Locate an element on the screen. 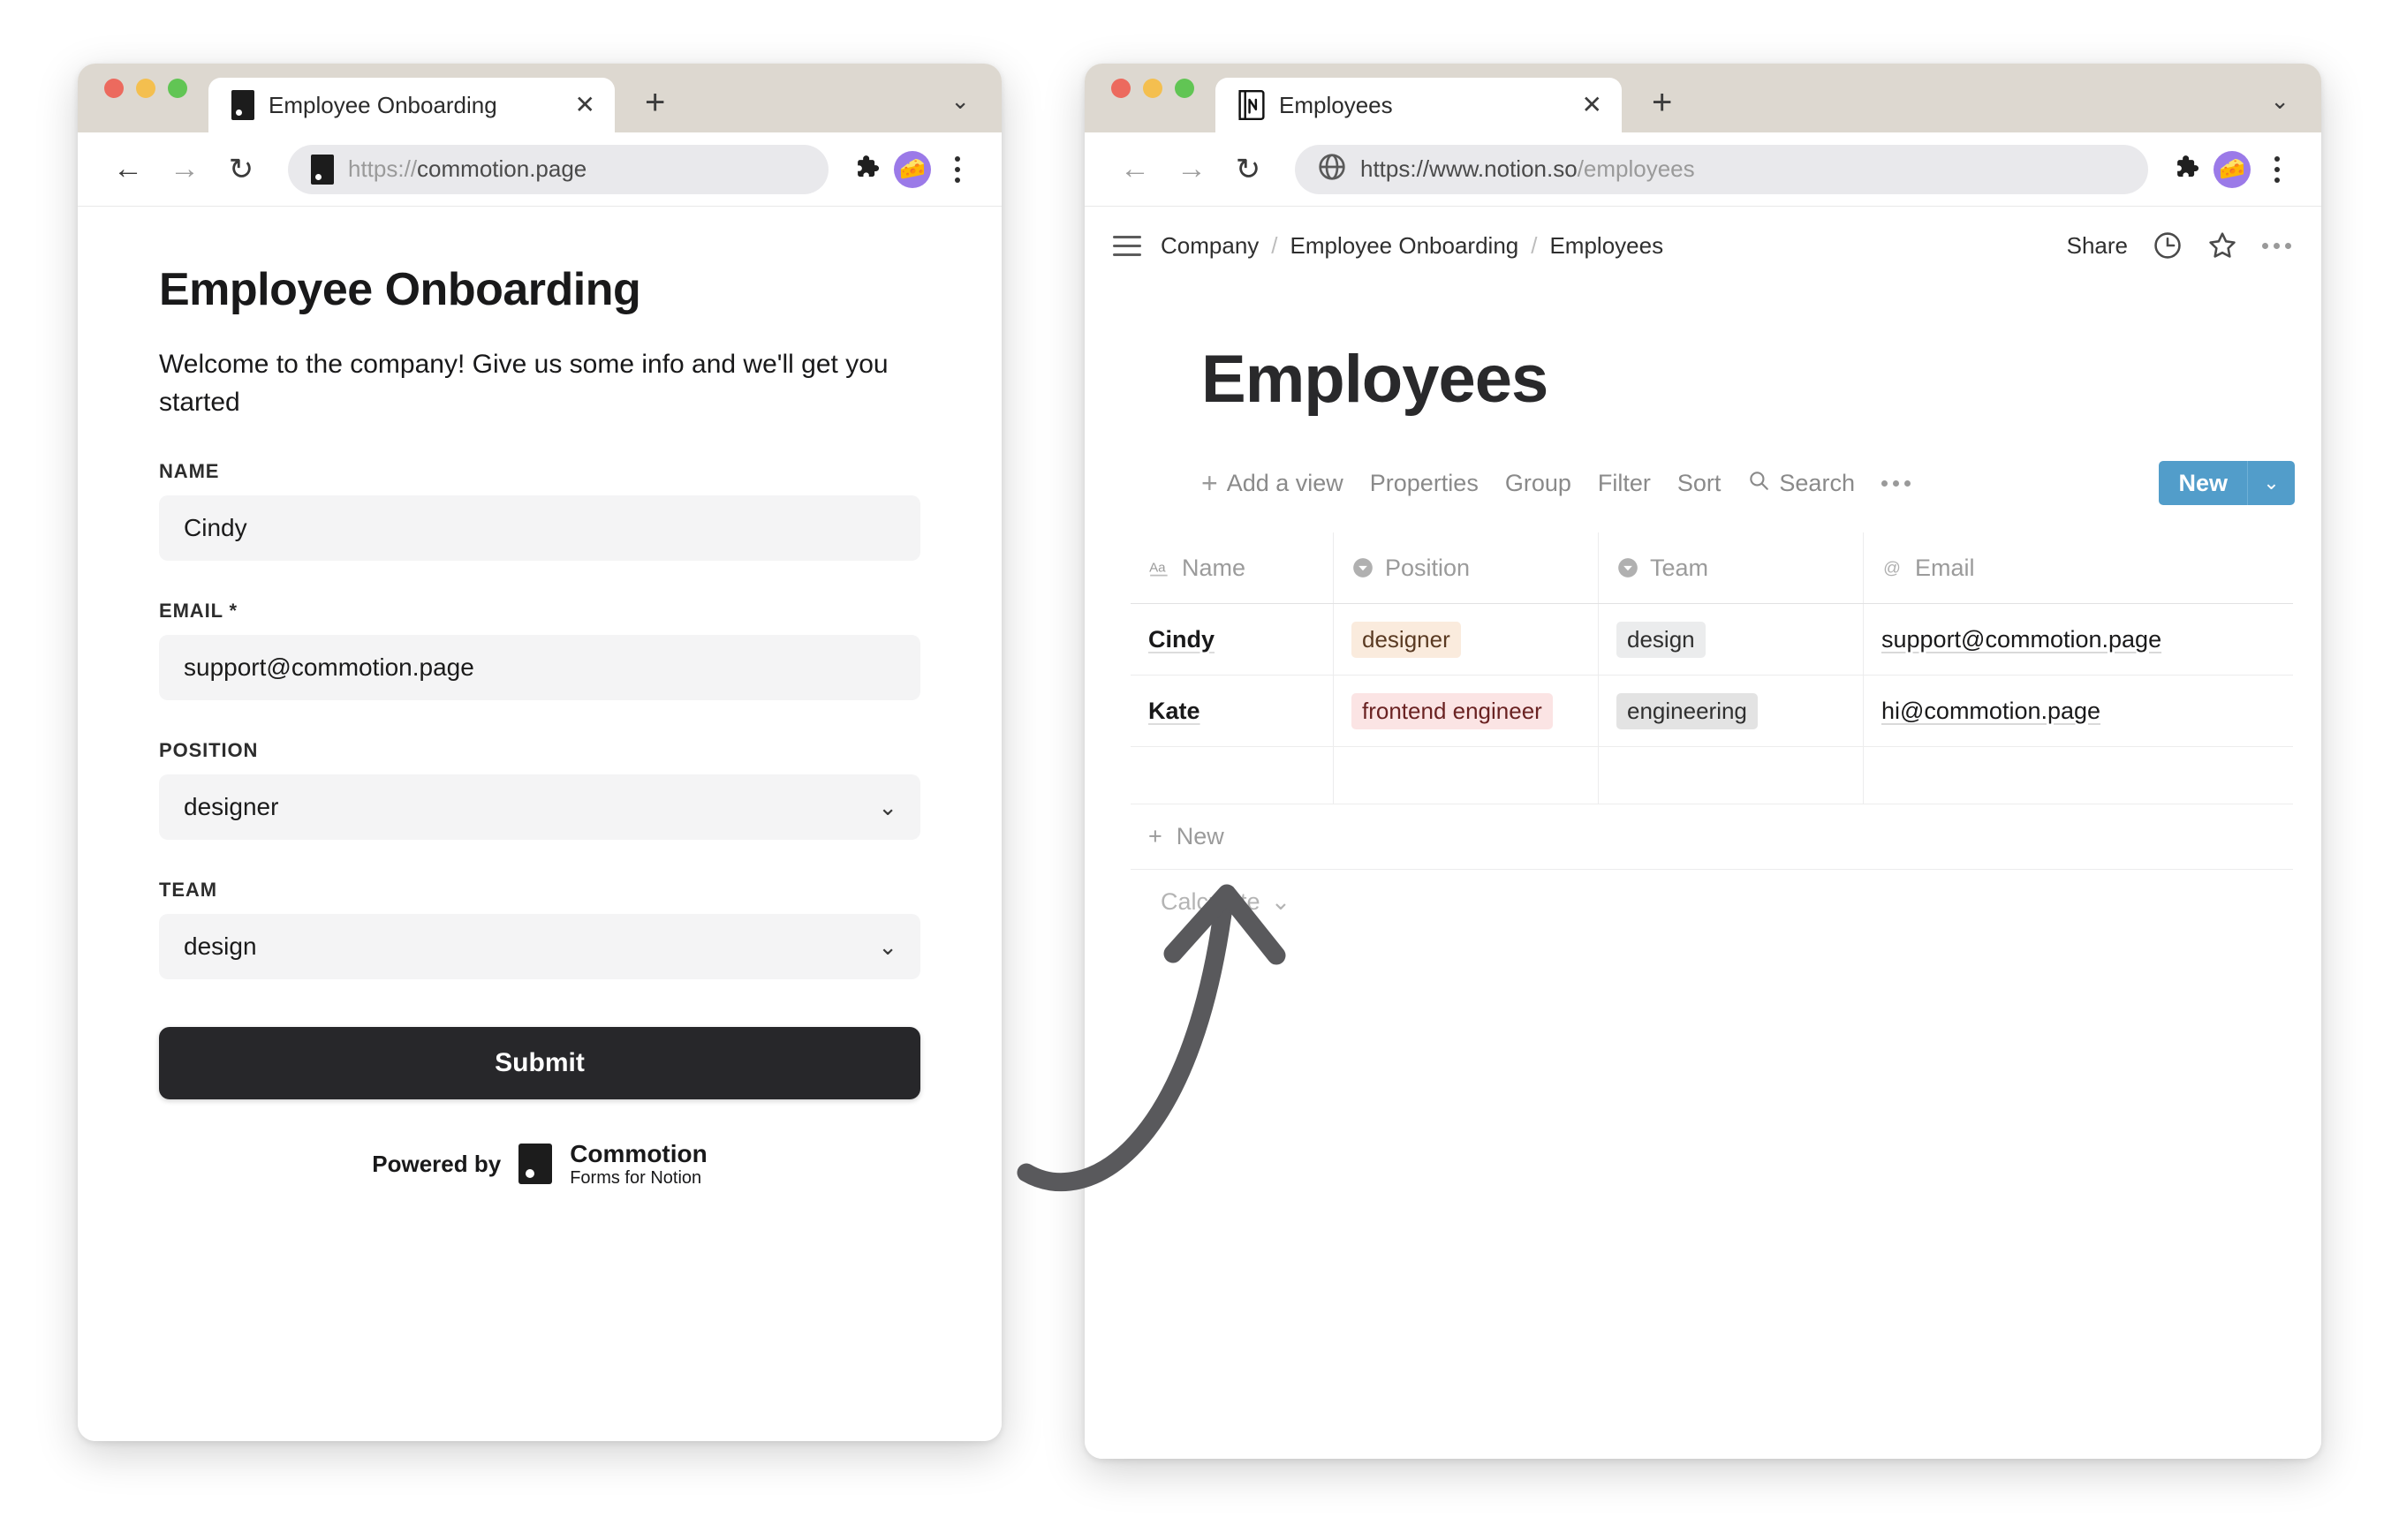 The height and width of the screenshot is (1540, 2399). position-select: designer ⌄ is located at coordinates (539, 807).